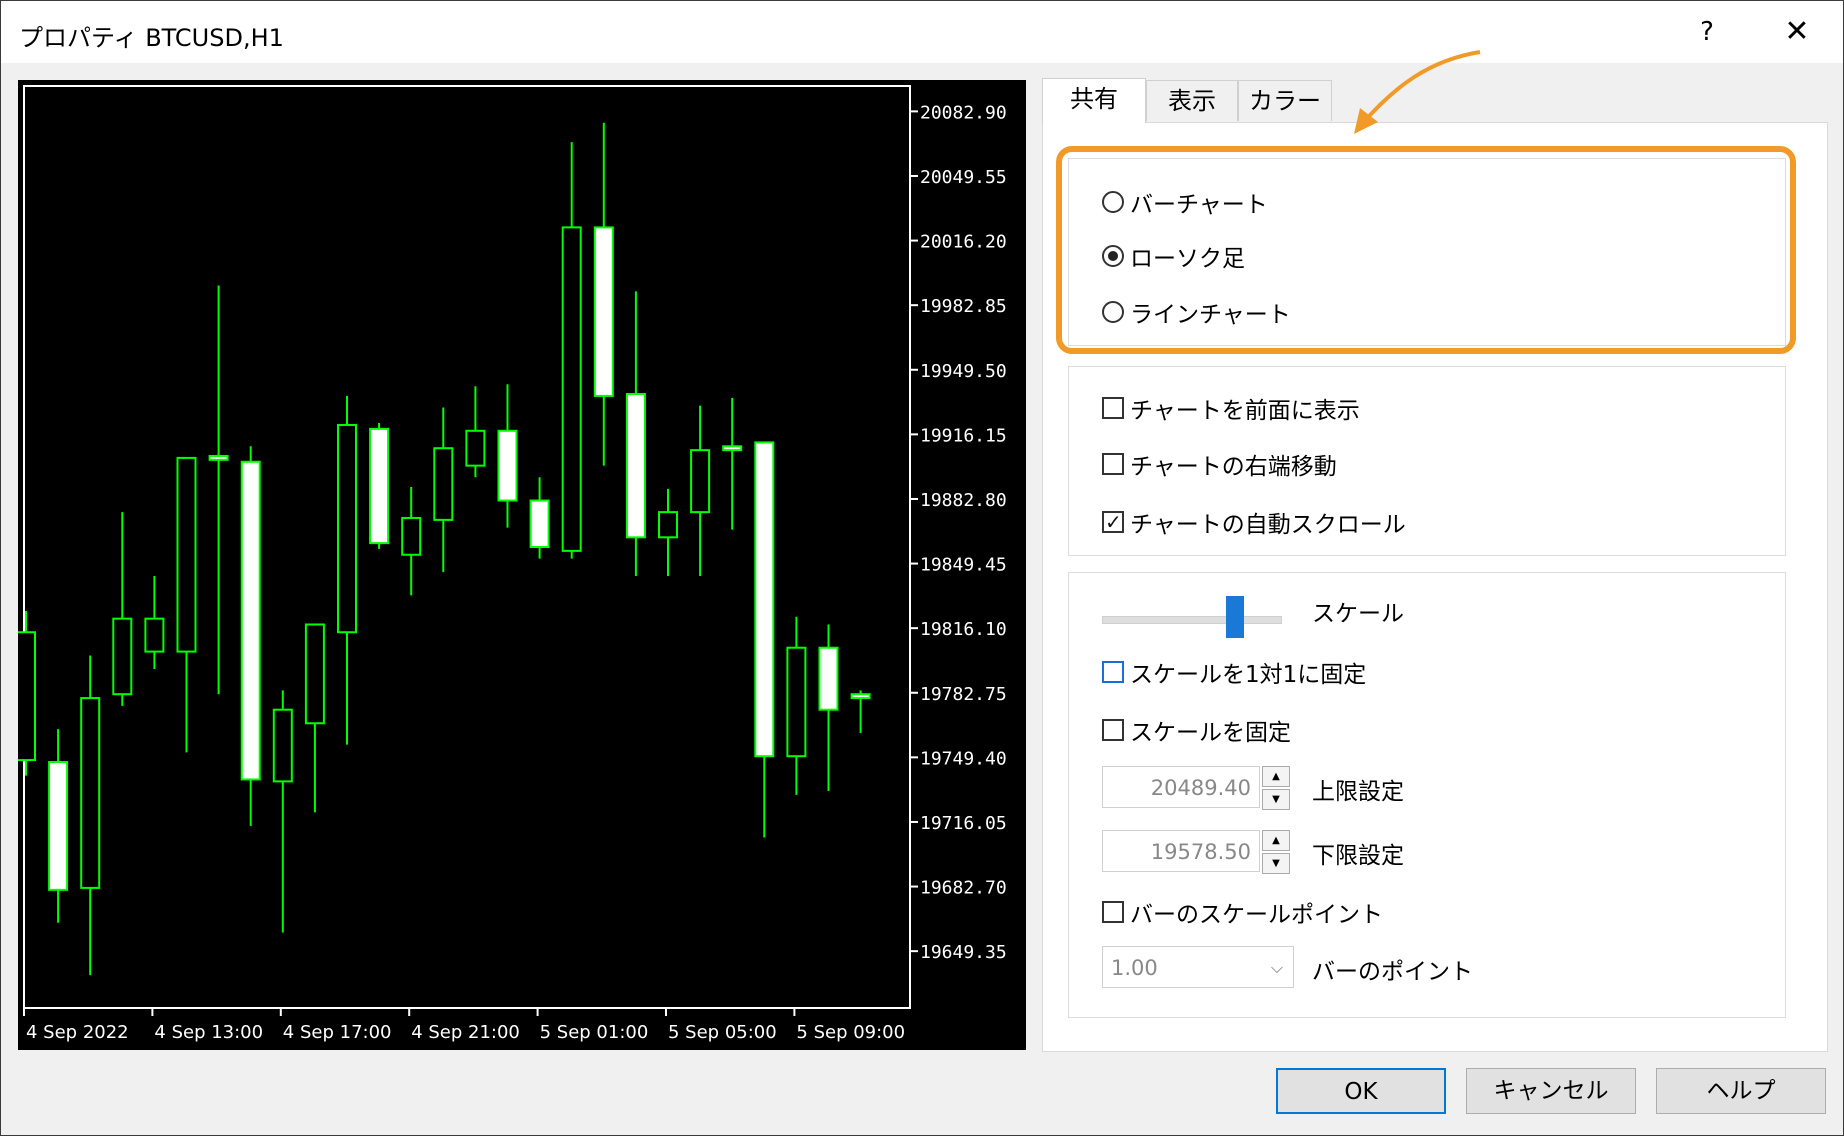  I want to click on upper-limit-input: 20489.40, so click(1181, 787).